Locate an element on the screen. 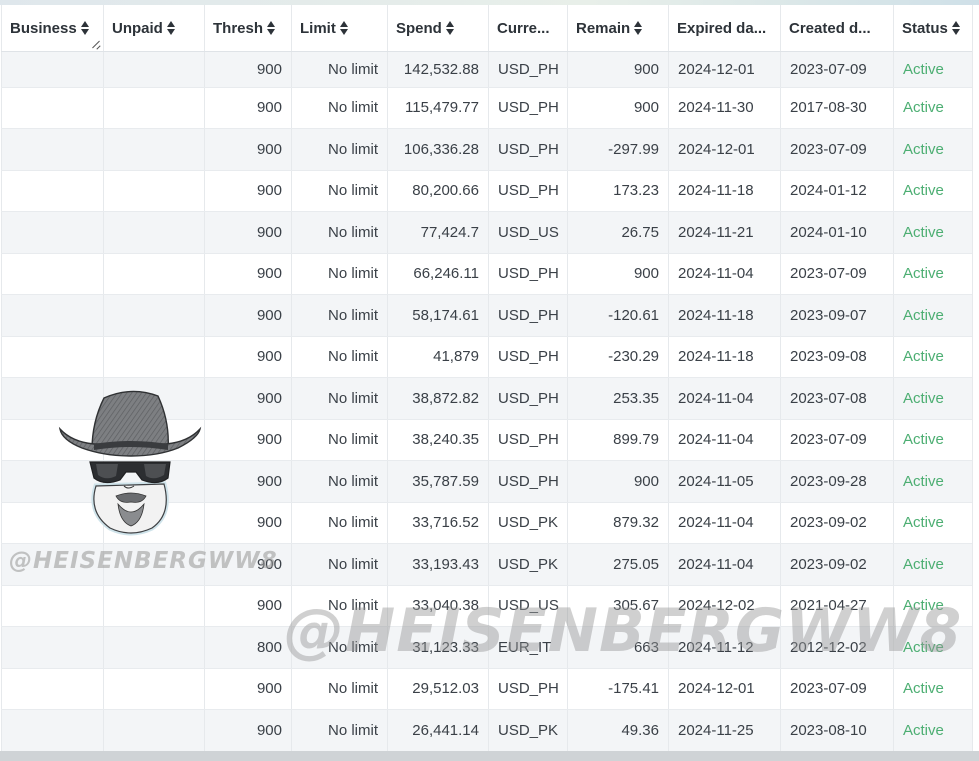 The image size is (979, 761). cell-spend: 142,532.88 is located at coordinates (438, 69).